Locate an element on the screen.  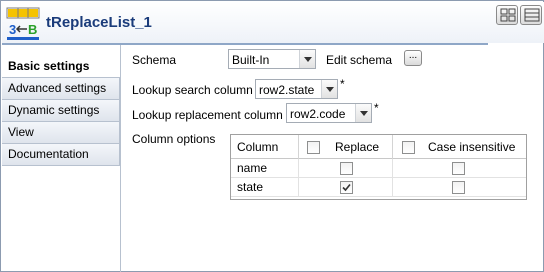
lookup-replacement-column-select: row2.code is located at coordinates (329, 113).